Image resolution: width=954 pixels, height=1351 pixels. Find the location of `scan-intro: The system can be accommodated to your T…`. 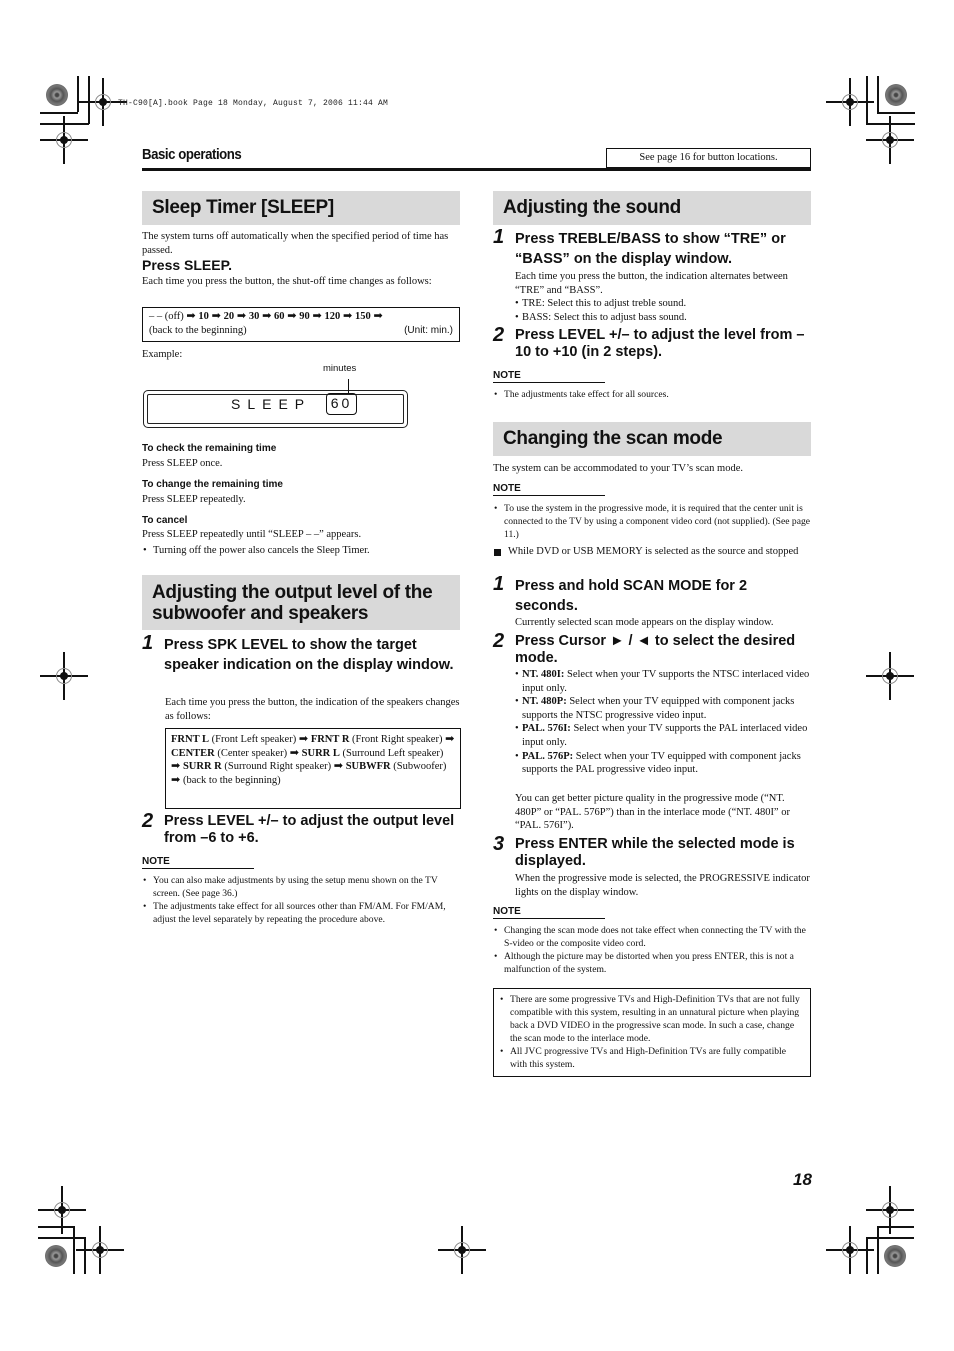

scan-intro: The system can be accommodated to your T… is located at coordinates (618, 468).